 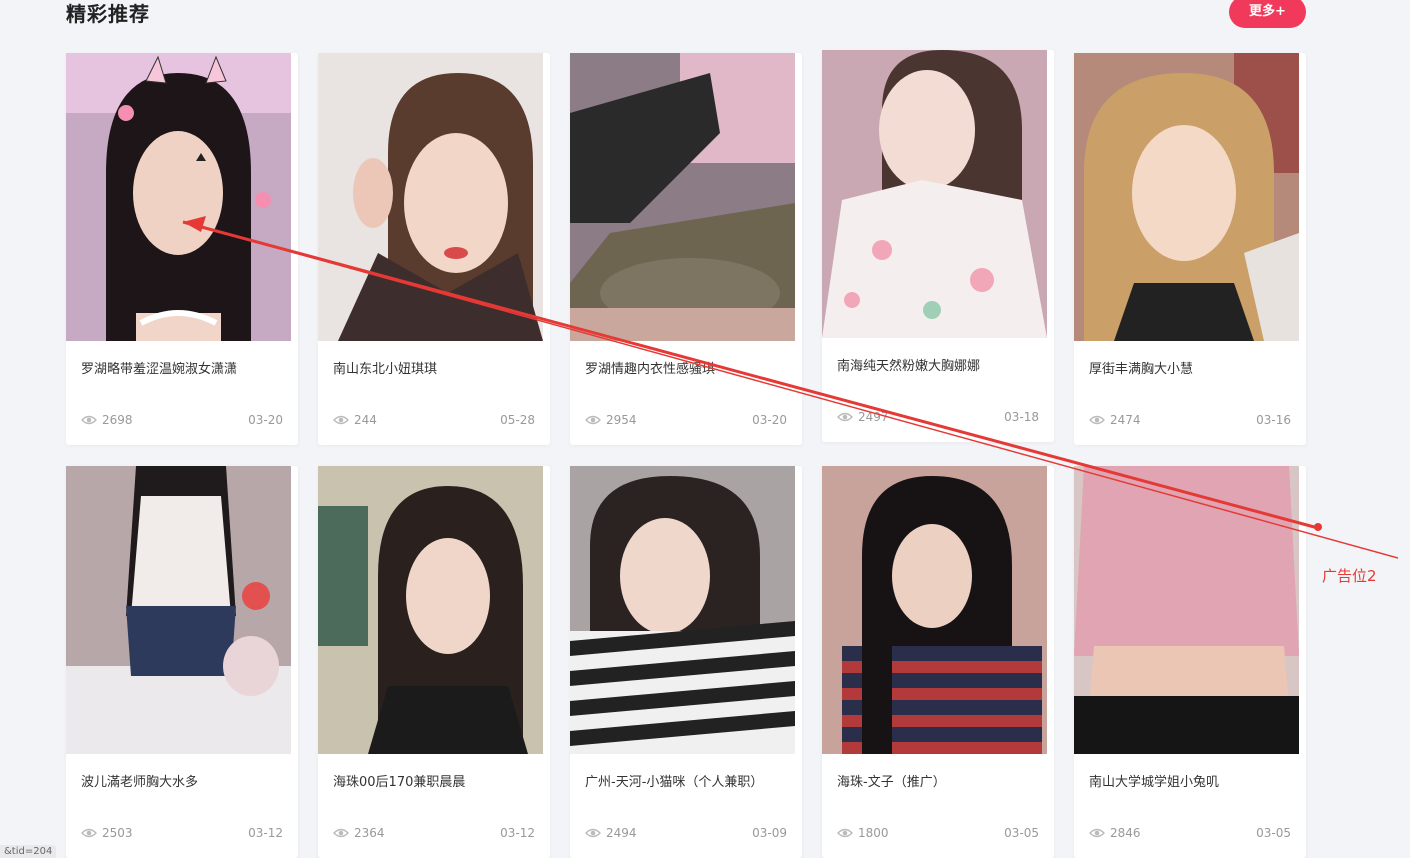 I want to click on view-count: 2698, so click(x=107, y=420).